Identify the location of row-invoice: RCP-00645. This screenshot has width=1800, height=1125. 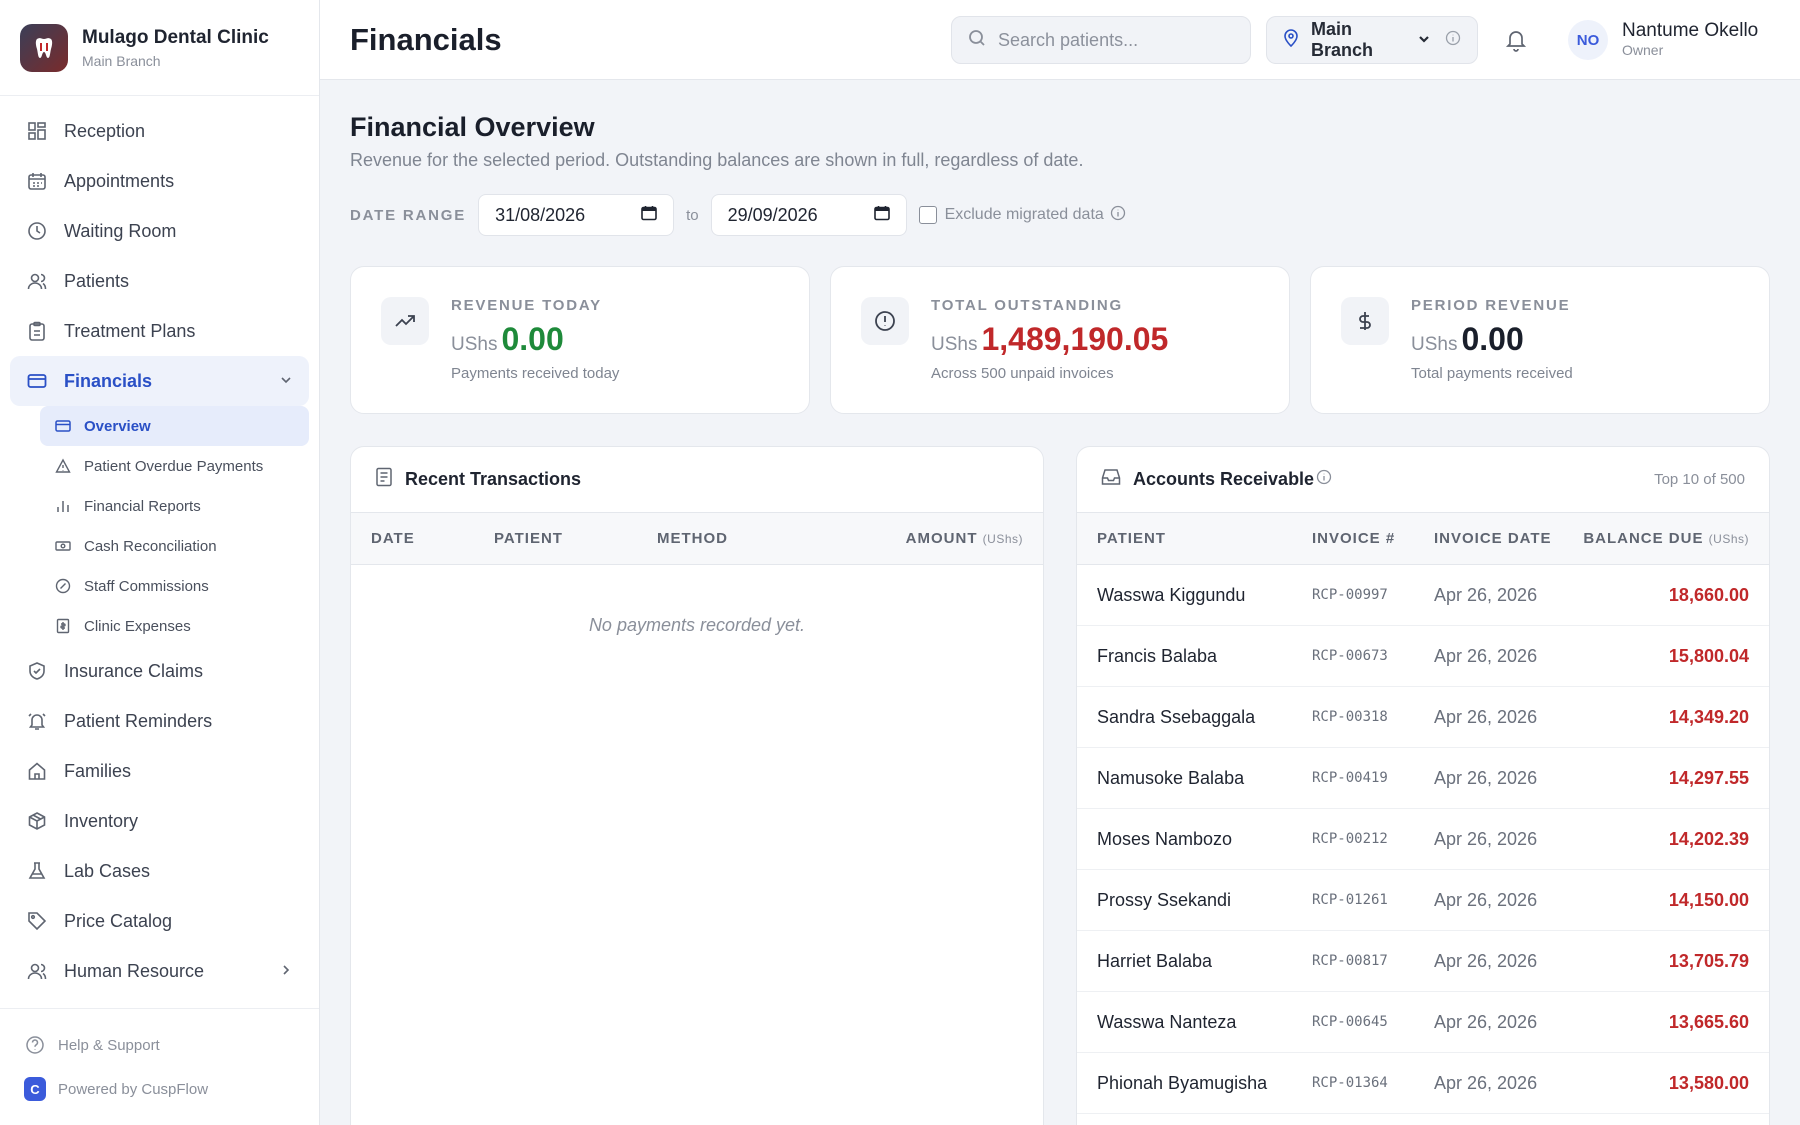
(1350, 1022).